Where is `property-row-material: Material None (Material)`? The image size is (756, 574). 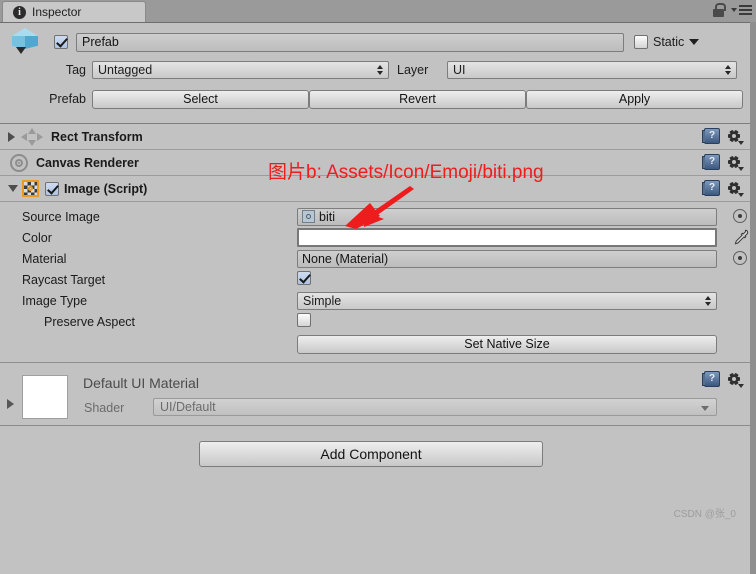 property-row-material: Material None (Material) is located at coordinates (375, 258).